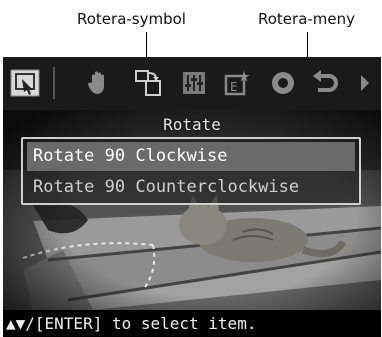  I want to click on red-eye-icon, so click(283, 83).